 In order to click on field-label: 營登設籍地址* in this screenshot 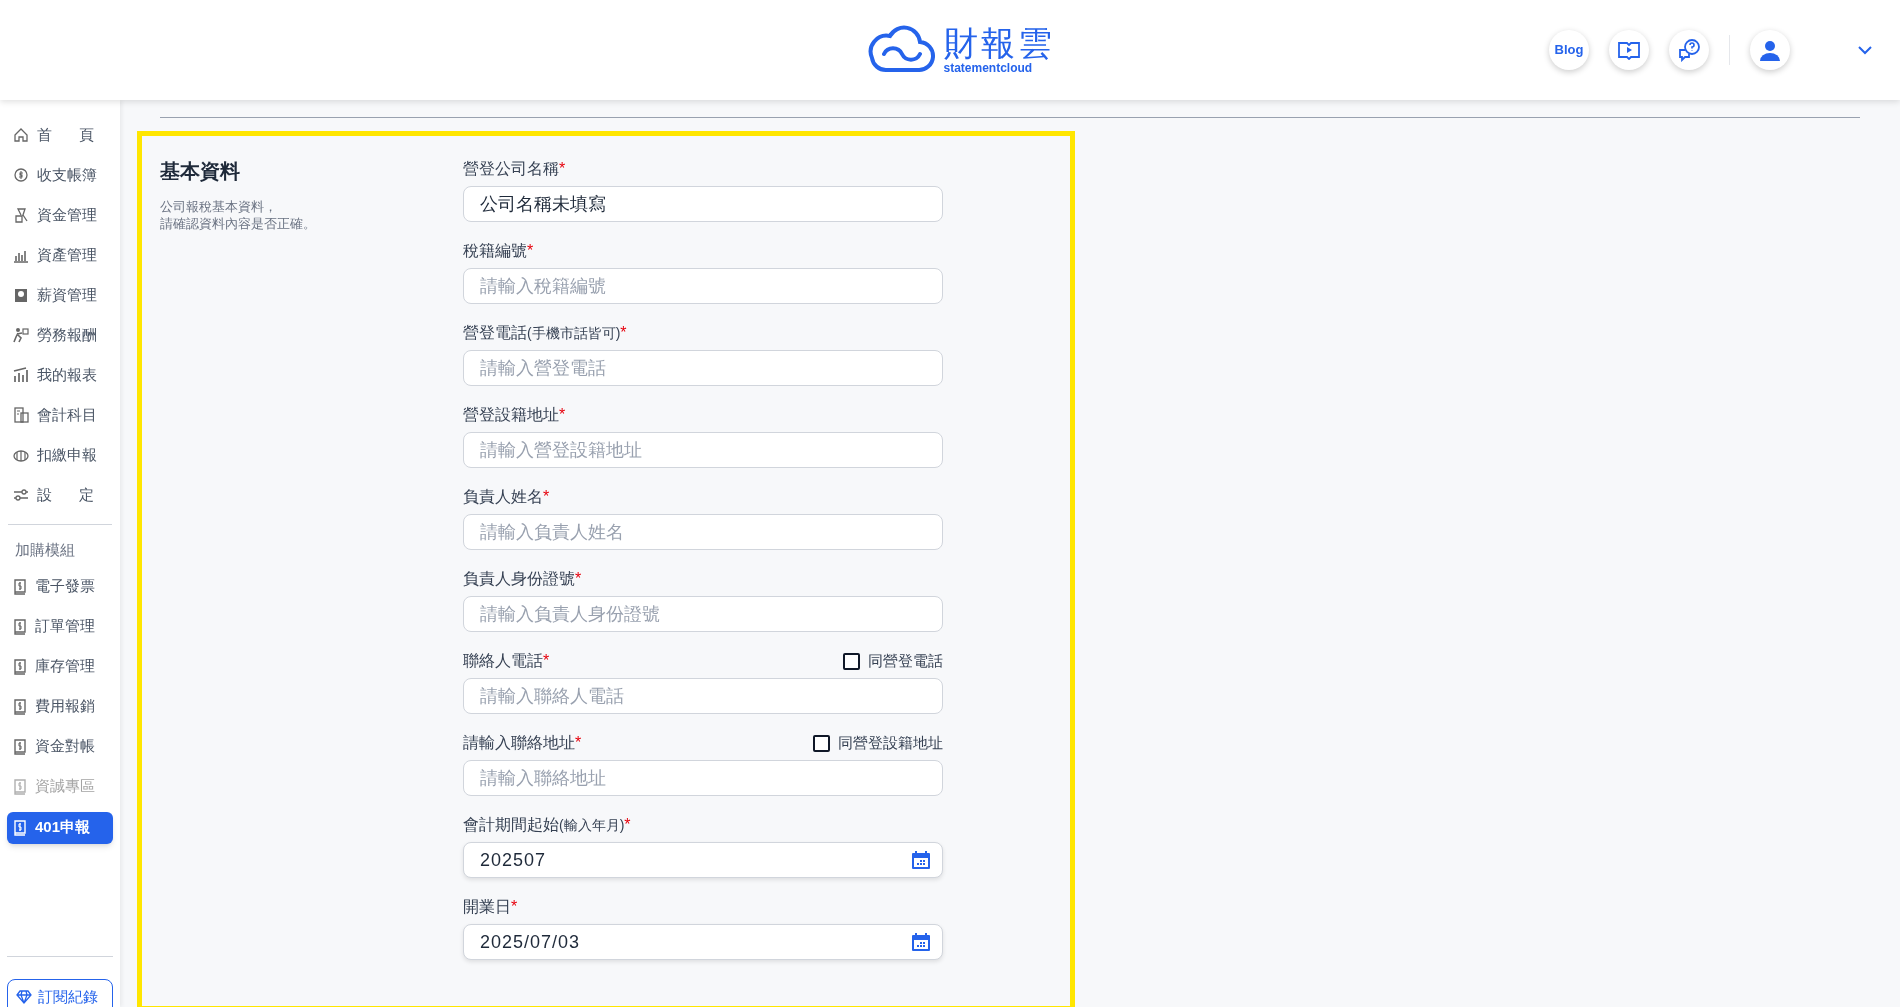, I will do `click(514, 415)`.